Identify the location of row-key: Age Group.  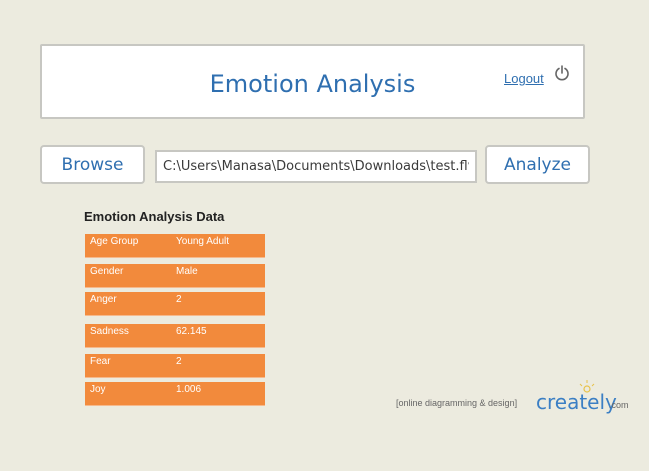
(114, 241).